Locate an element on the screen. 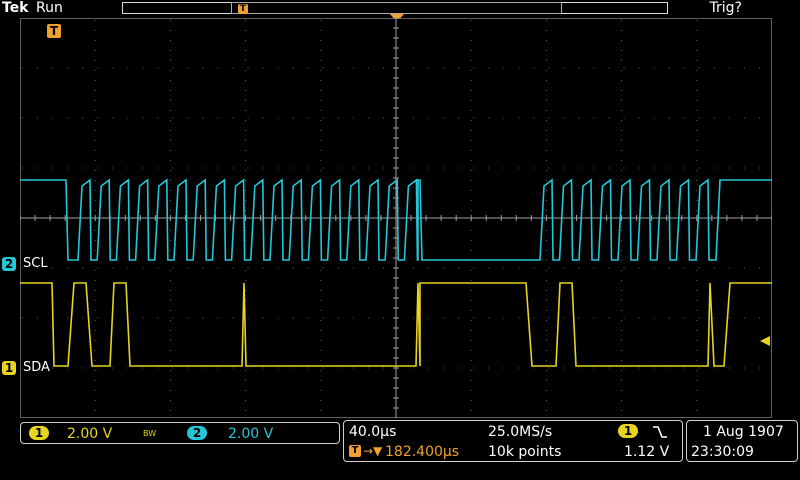  trigger-position-value: 182.400µs is located at coordinates (422, 452).